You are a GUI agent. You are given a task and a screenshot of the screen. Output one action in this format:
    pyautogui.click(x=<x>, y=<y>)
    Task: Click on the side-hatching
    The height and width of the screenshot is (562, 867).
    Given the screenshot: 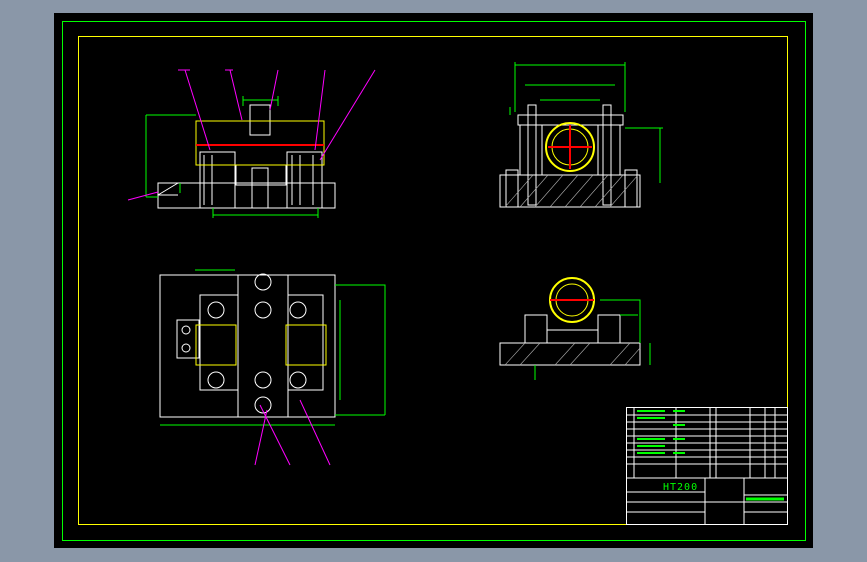 What is the action you would take?
    pyautogui.click(x=571, y=191)
    